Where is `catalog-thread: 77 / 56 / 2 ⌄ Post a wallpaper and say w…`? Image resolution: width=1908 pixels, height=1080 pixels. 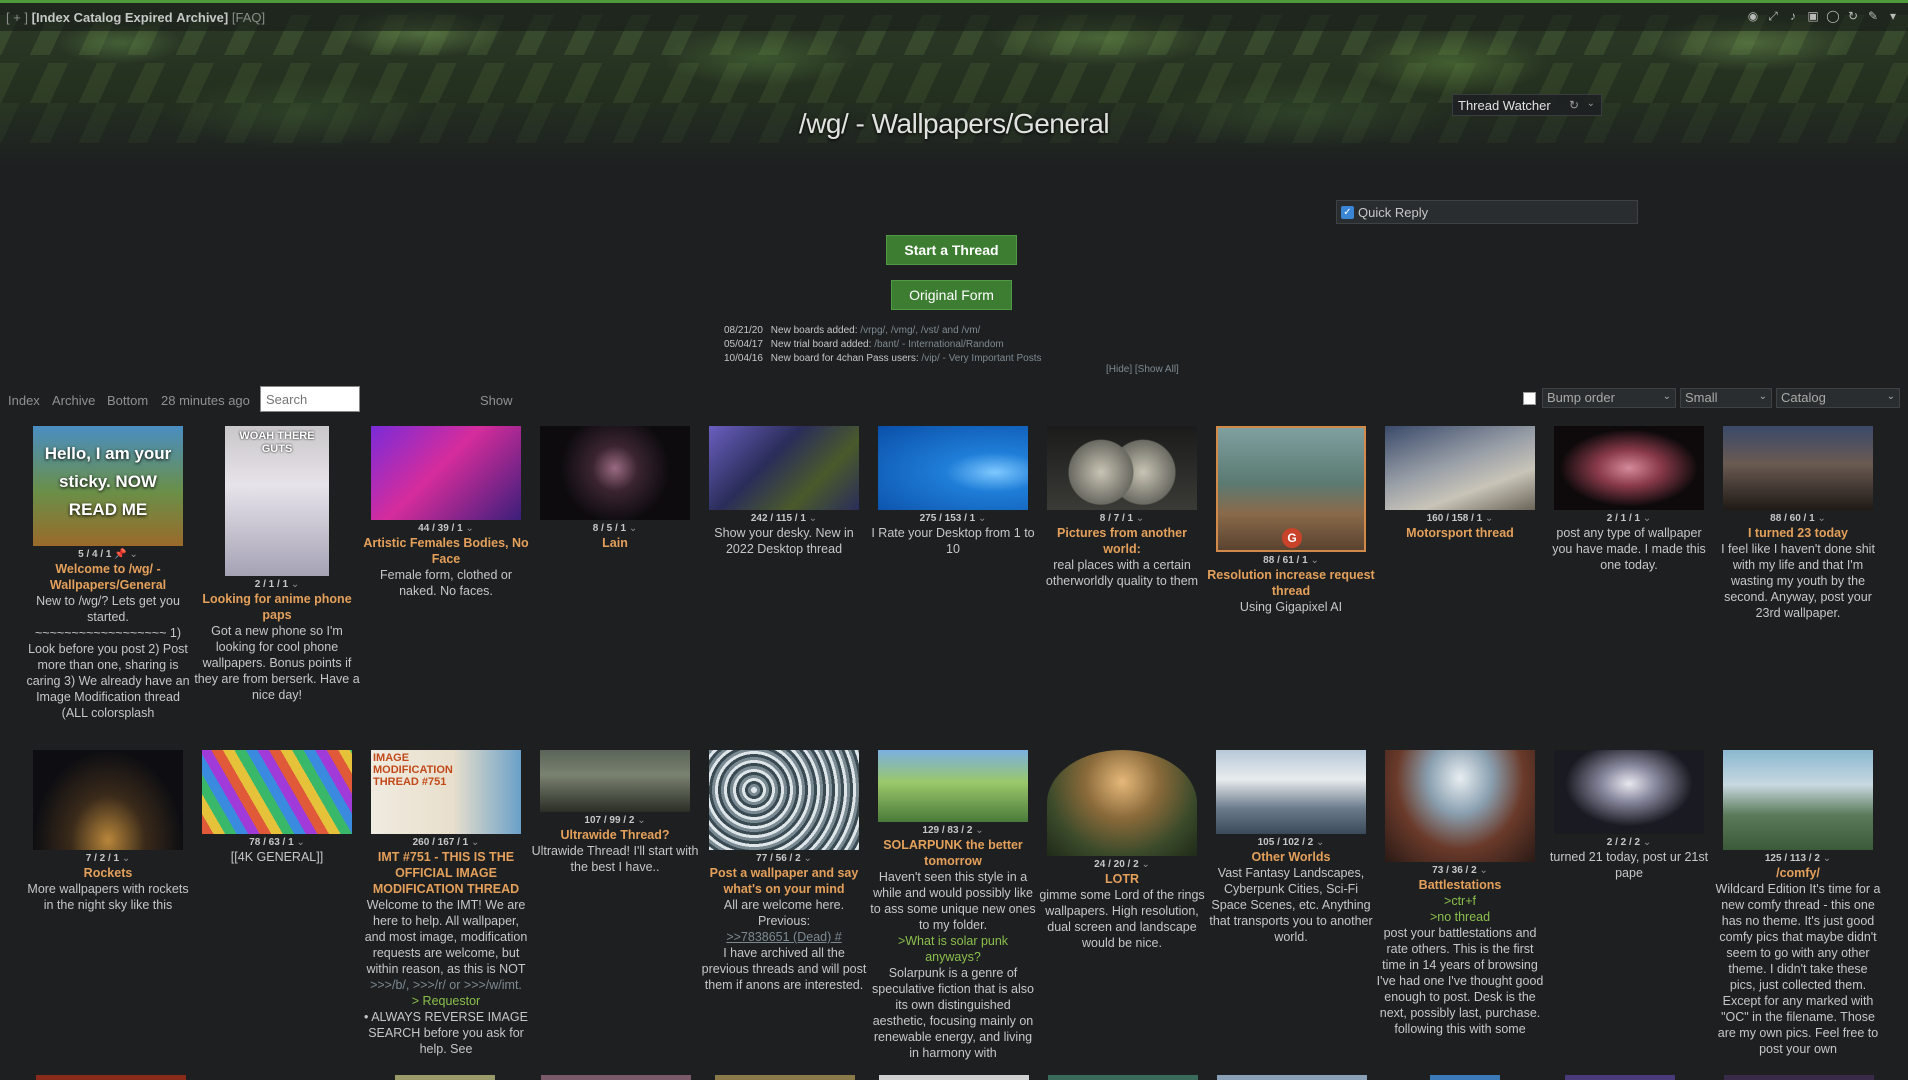
catalog-thread: 77 / 56 / 2 ⌄ Post a wallpaper and say w… is located at coordinates (784, 871).